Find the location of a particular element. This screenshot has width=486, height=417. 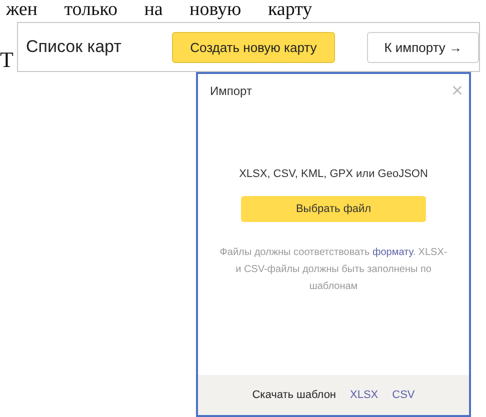

toolbar-title: Список карт is located at coordinates (74, 47).